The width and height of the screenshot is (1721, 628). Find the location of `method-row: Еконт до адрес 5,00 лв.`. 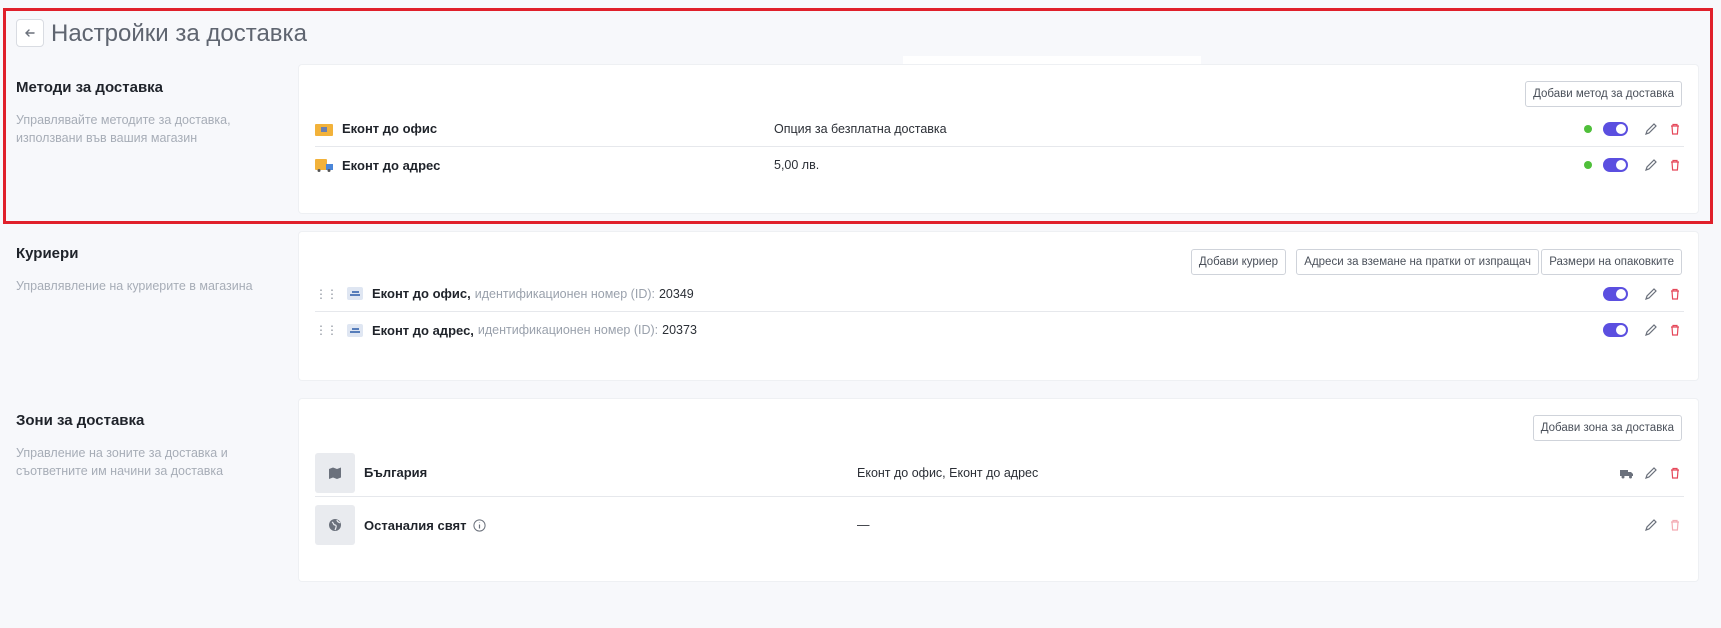

method-row: Еконт до адрес 5,00 лв. is located at coordinates (999, 165).